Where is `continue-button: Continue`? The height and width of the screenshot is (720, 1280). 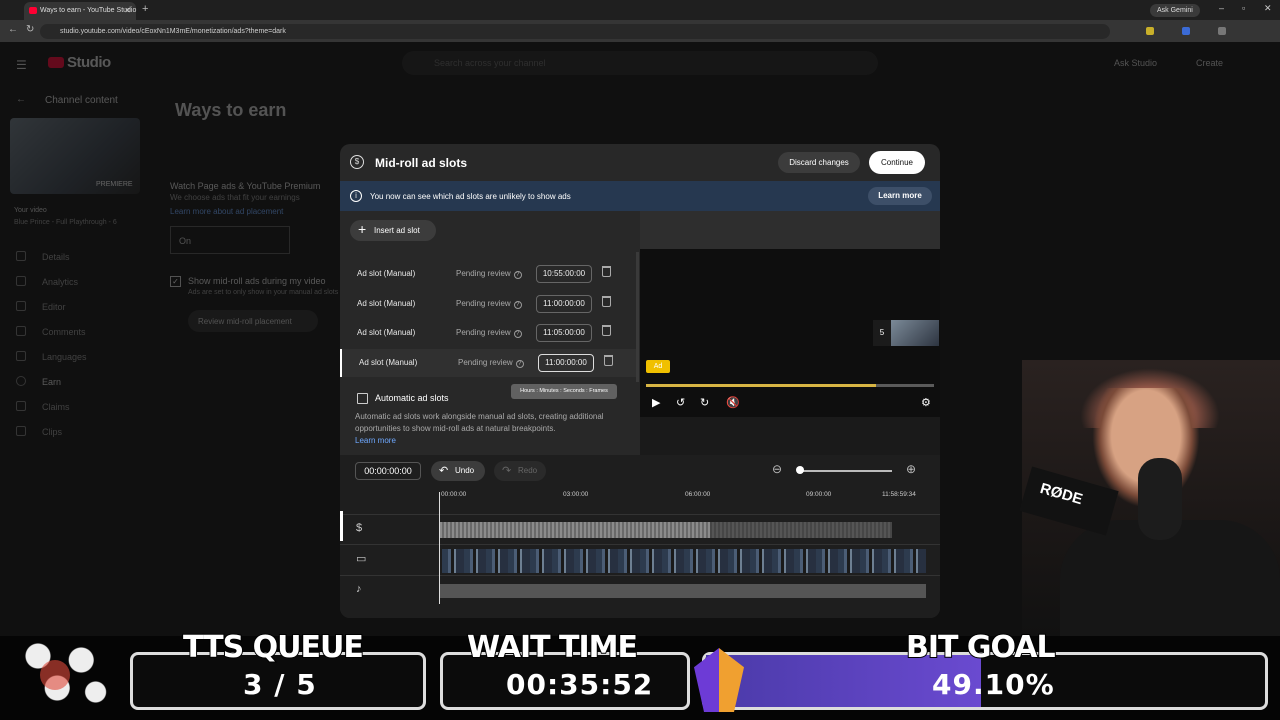 continue-button: Continue is located at coordinates (897, 162).